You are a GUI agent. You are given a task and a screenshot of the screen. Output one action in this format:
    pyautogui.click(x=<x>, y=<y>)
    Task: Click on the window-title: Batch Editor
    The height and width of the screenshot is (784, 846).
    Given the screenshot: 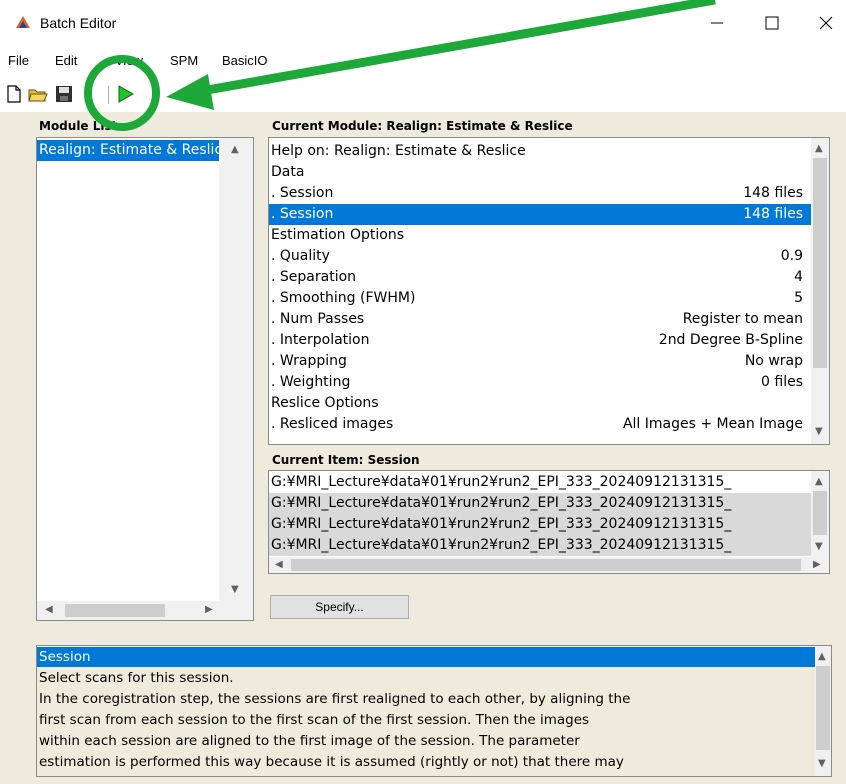 What is the action you would take?
    pyautogui.click(x=78, y=23)
    